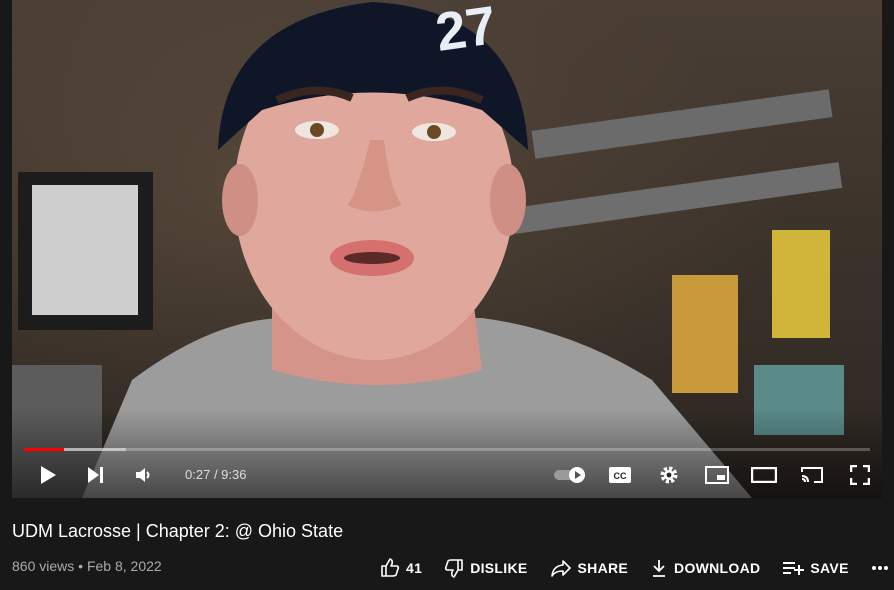  What do you see at coordinates (466, 31) in the screenshot?
I see `beanie-number: 27` at bounding box center [466, 31].